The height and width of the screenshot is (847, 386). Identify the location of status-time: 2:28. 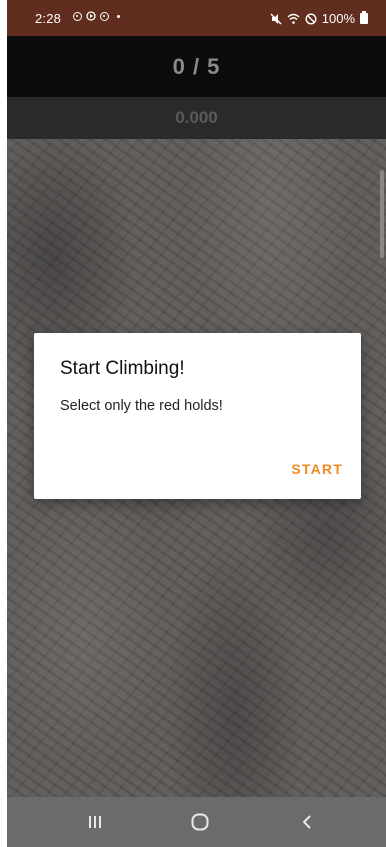
(48, 18).